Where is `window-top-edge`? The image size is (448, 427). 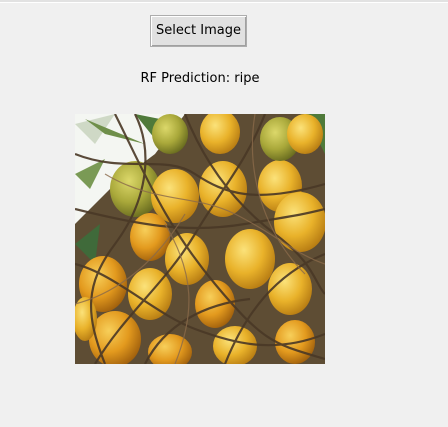 window-top-edge is located at coordinates (224, 1).